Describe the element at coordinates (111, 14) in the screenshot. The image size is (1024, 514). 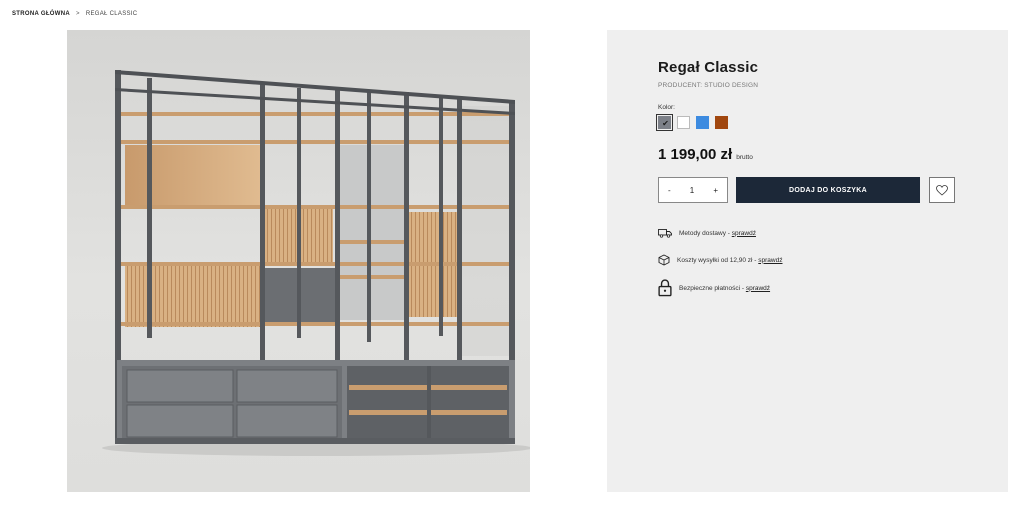
I see `breadcrumb-current: REGAŁ CLASSIC` at that location.